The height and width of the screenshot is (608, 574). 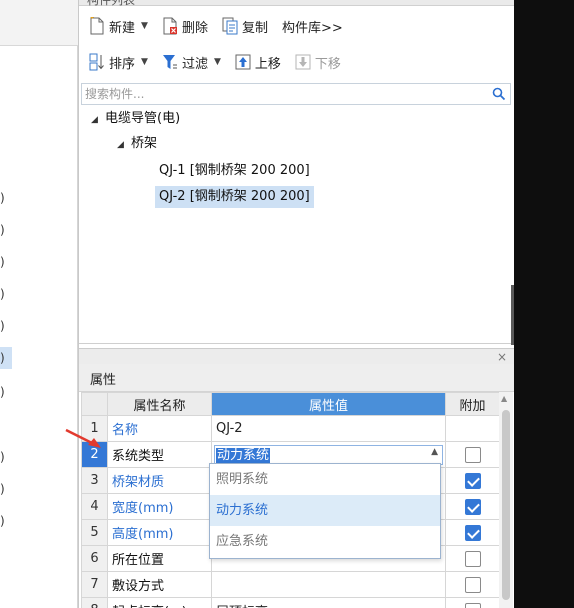 I want to click on chevron-up-icon: ▲, so click(x=434, y=452).